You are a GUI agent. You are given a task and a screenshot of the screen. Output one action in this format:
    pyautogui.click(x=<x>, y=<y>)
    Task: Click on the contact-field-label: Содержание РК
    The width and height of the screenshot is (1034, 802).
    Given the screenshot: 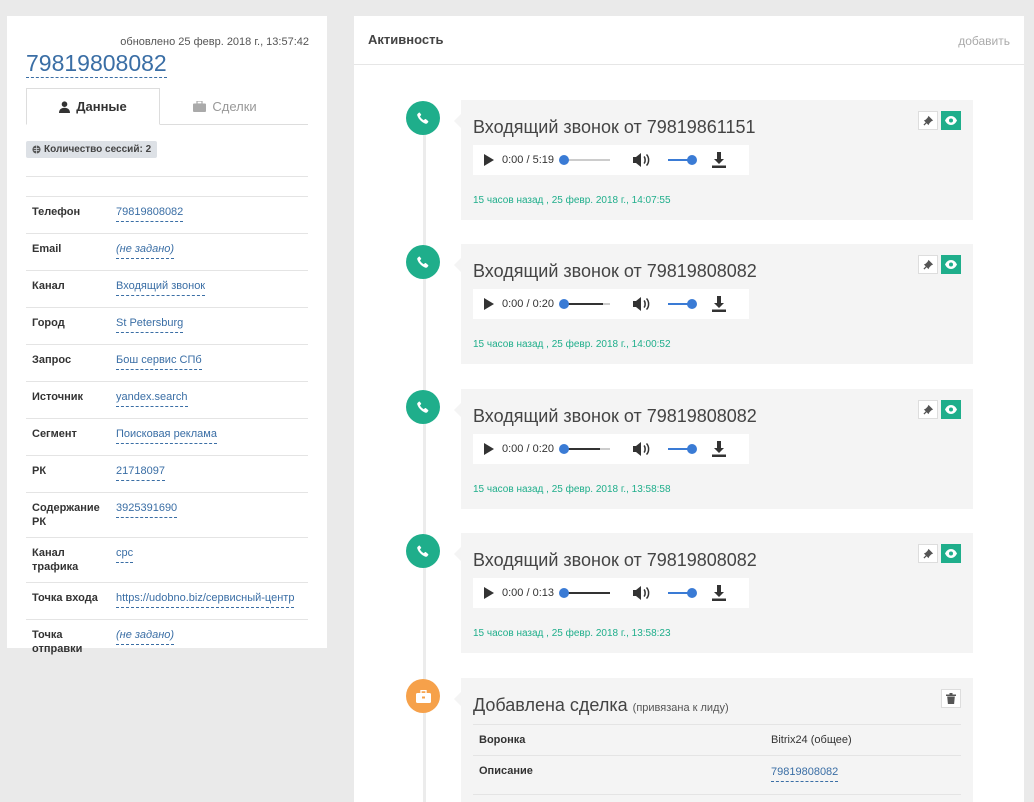 What is the action you would take?
    pyautogui.click(x=67, y=515)
    